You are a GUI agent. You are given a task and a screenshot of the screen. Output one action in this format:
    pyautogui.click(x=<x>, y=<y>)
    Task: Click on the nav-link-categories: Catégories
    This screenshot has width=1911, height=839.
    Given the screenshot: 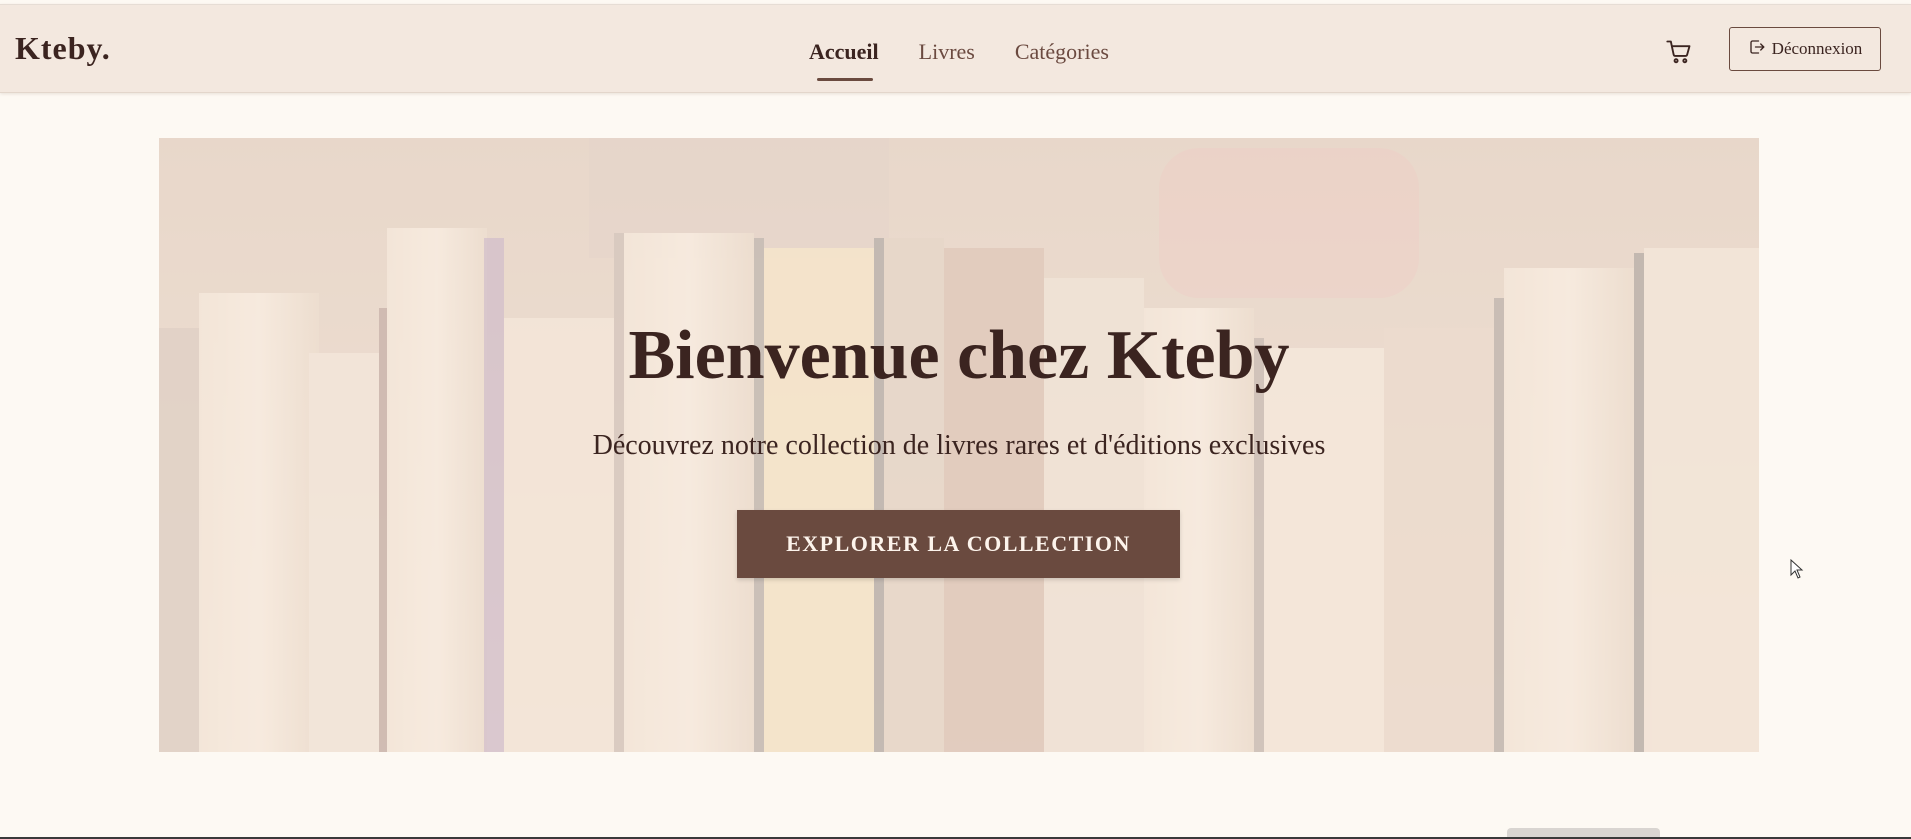 What is the action you would take?
    pyautogui.click(x=1062, y=52)
    